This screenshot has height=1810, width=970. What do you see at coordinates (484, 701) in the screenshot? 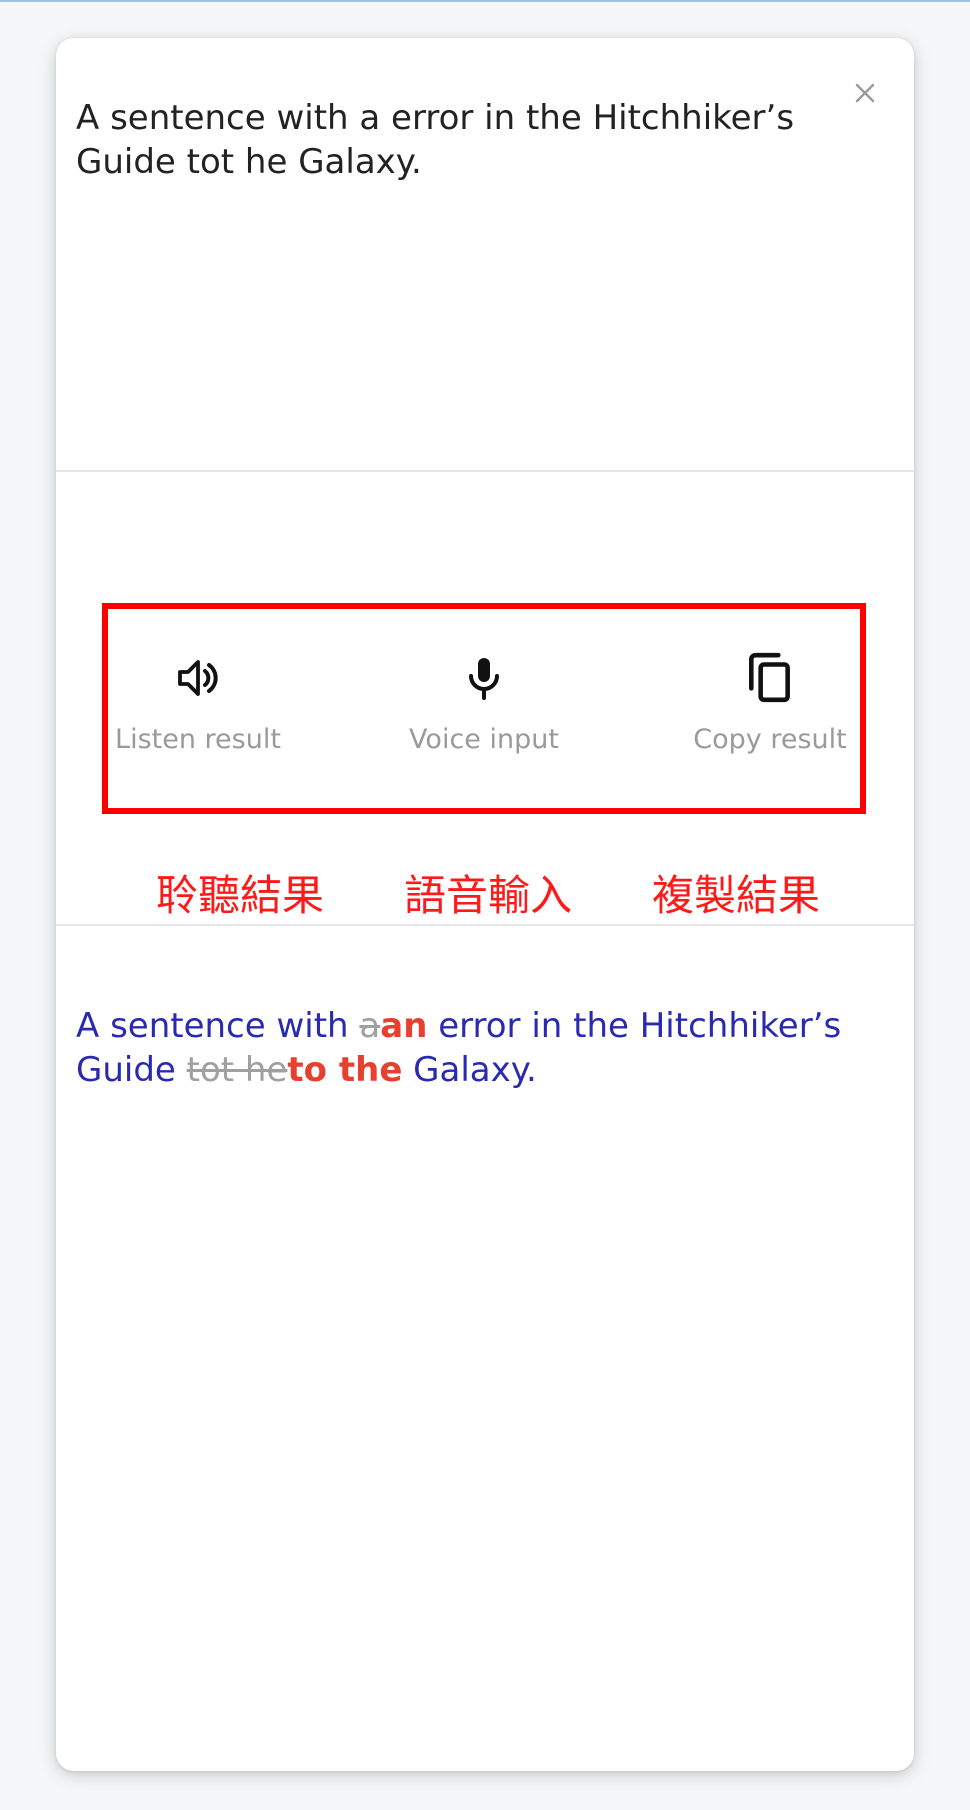
I see `voice-input-button: Voice input` at bounding box center [484, 701].